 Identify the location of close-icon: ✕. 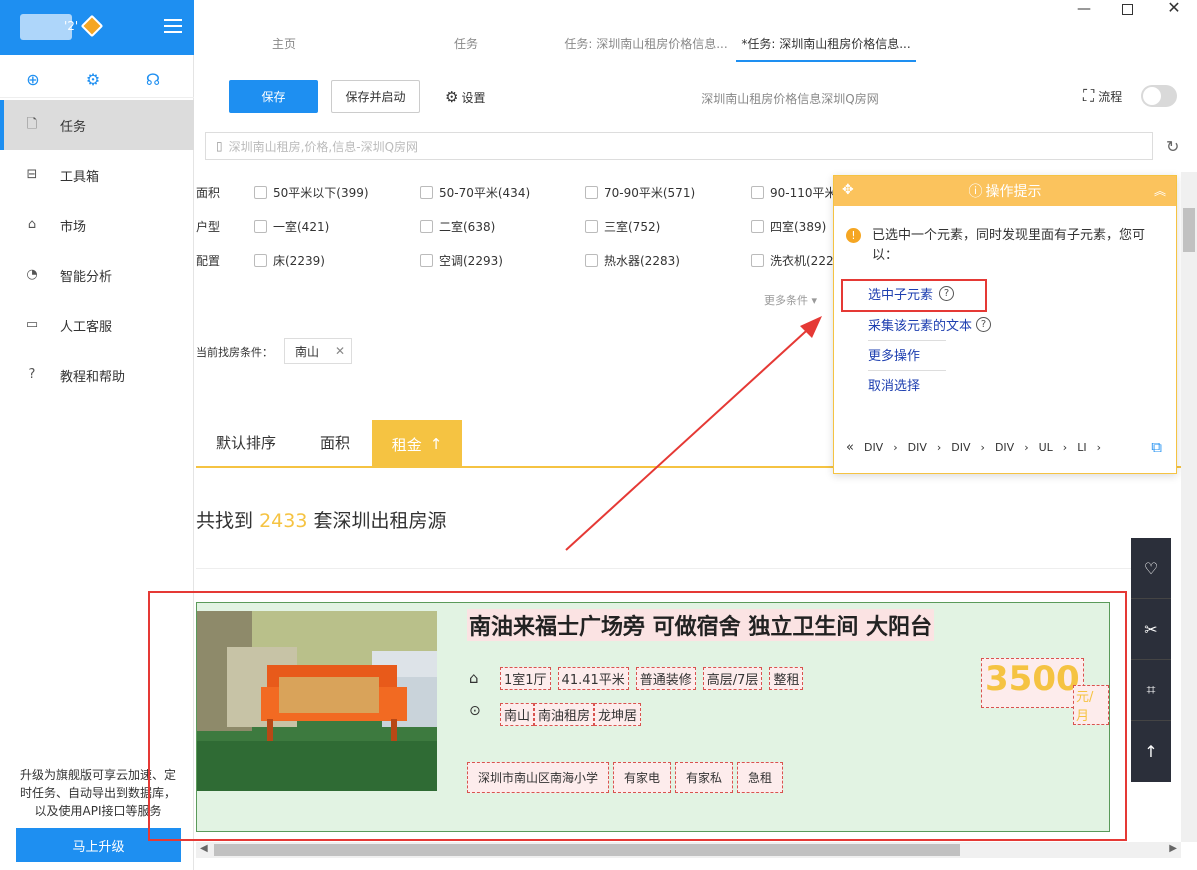
(1174, 8).